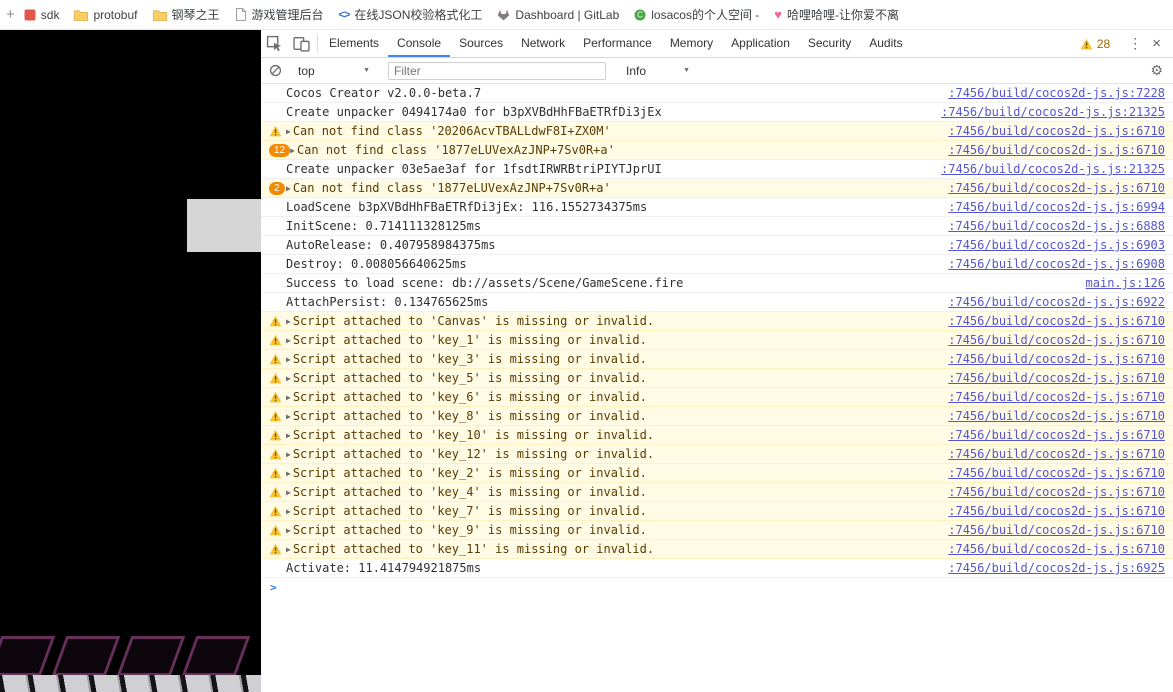 The image size is (1173, 692). What do you see at coordinates (1050, 93) in the screenshot?
I see `console-source-link: :7456/build/cocos2d-js.js:7228` at bounding box center [1050, 93].